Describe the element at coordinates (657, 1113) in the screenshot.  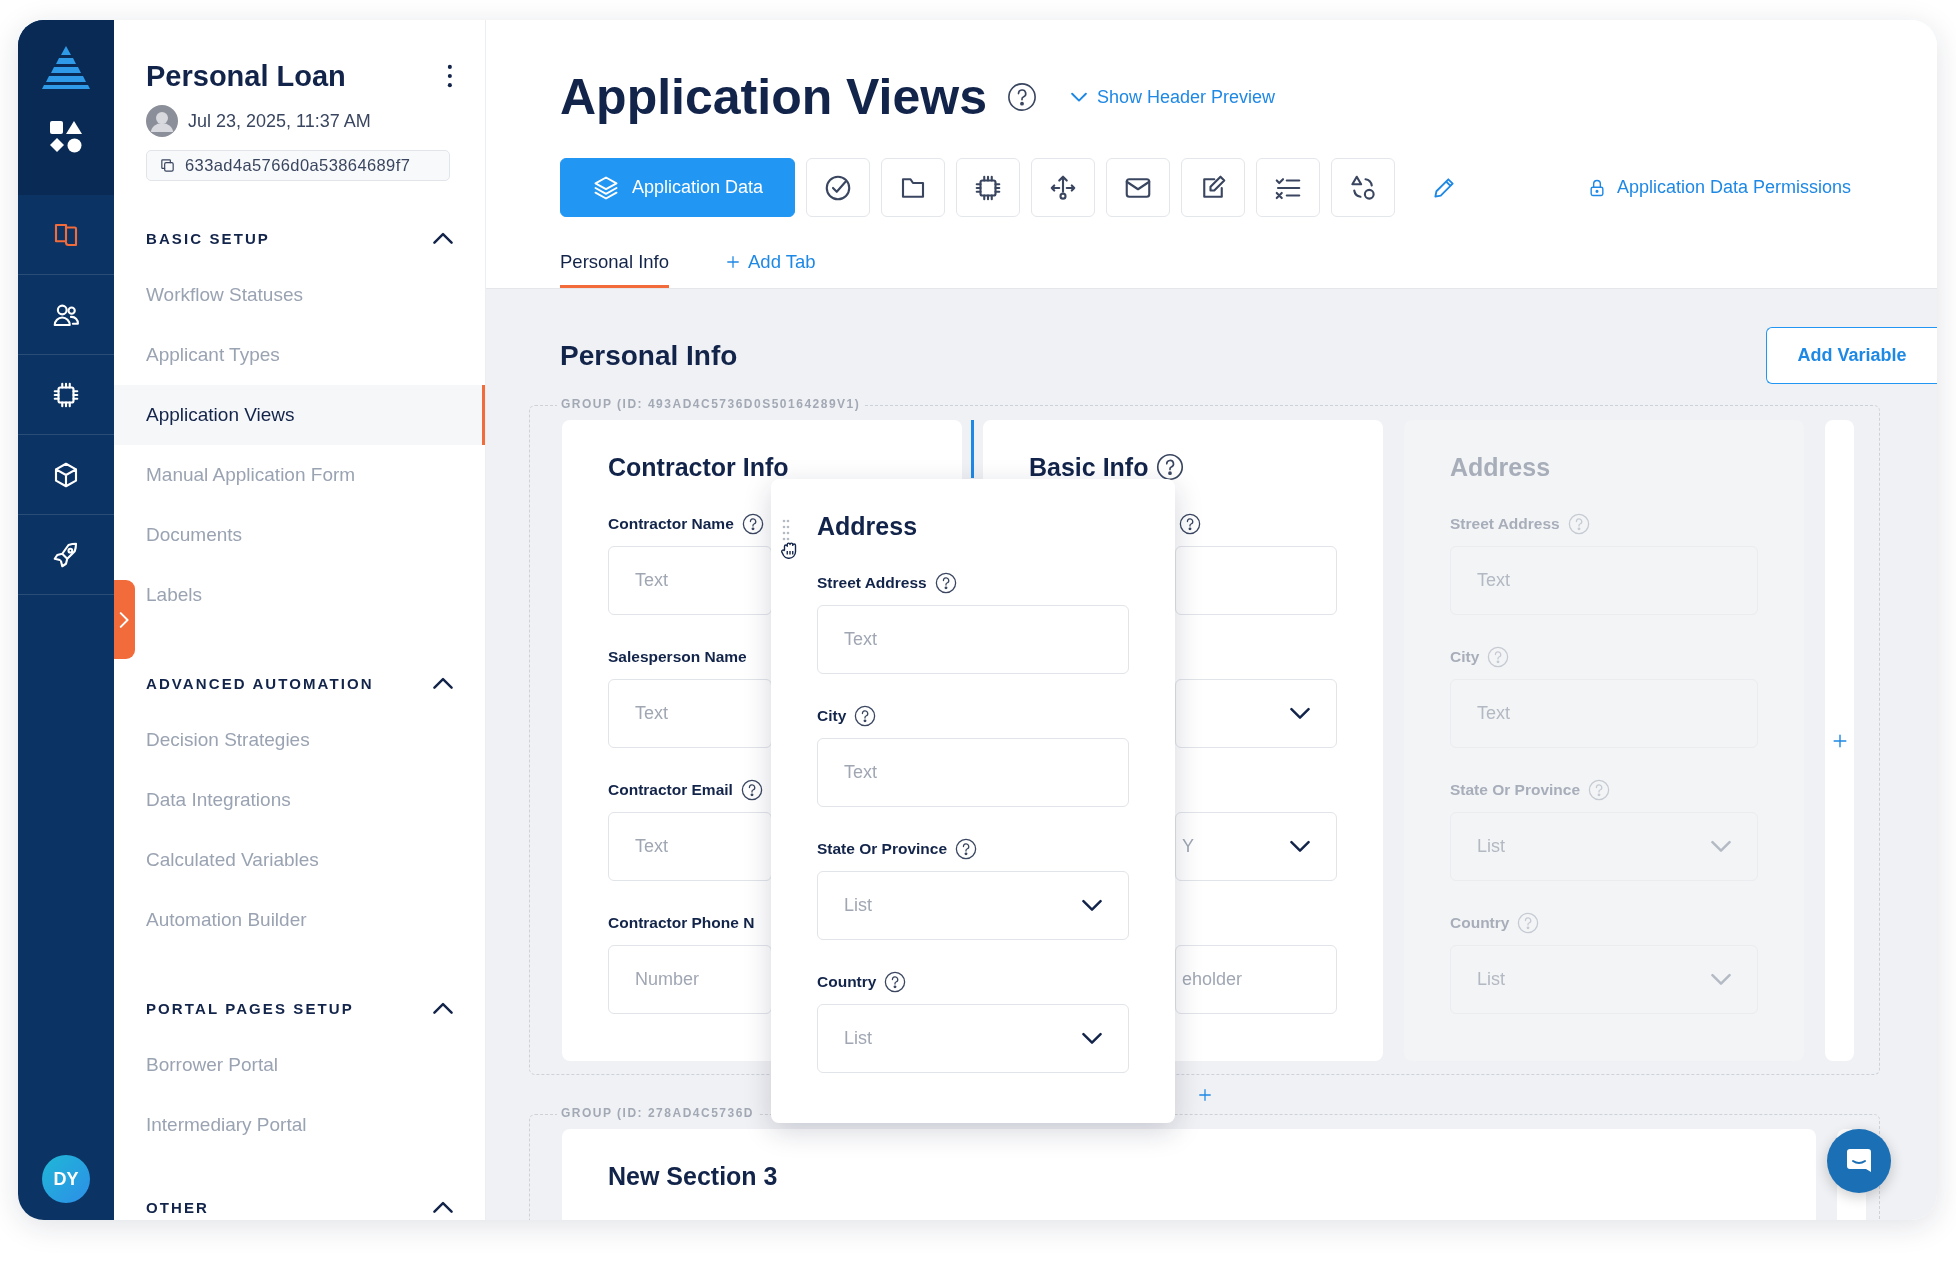
I see `group-label: GROUP (ID: 278AD4C5736D` at that location.